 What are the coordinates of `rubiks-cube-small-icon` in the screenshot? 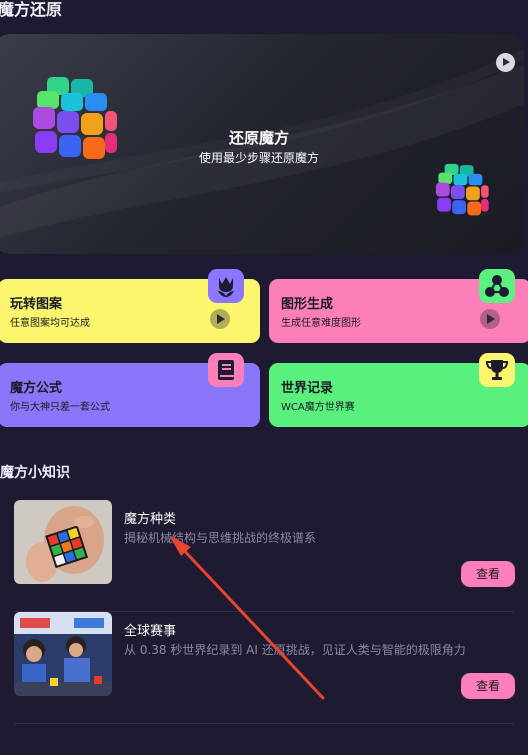 It's located at (462, 189).